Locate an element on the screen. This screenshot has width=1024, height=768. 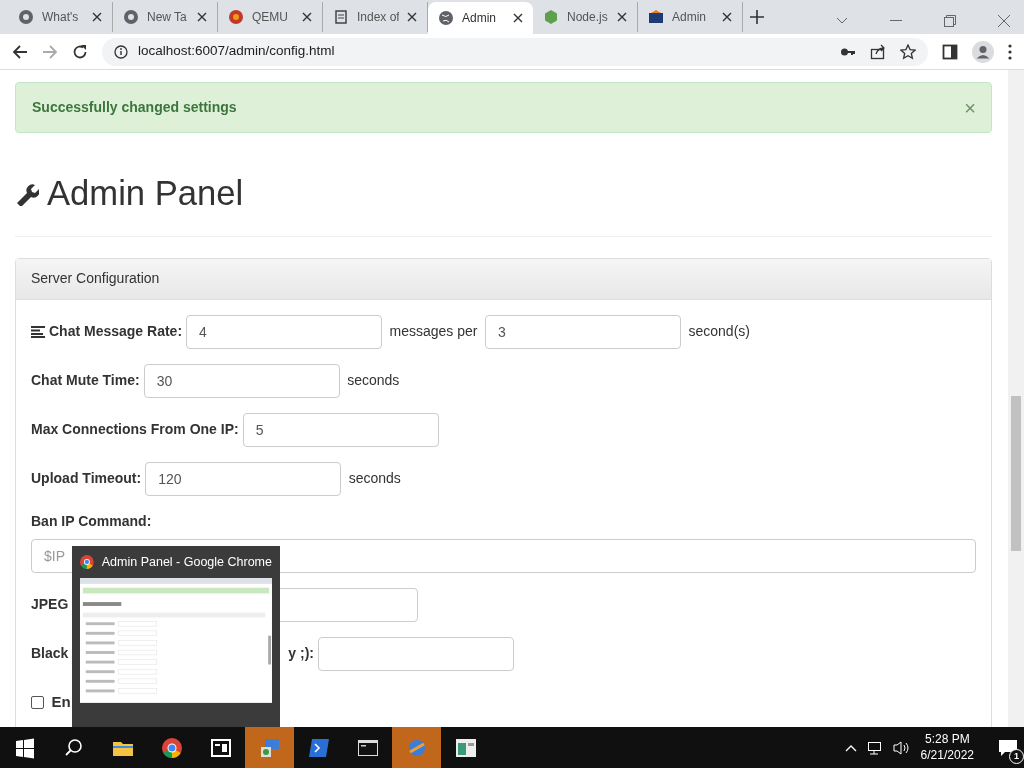
reload-icon is located at coordinates (80, 51).